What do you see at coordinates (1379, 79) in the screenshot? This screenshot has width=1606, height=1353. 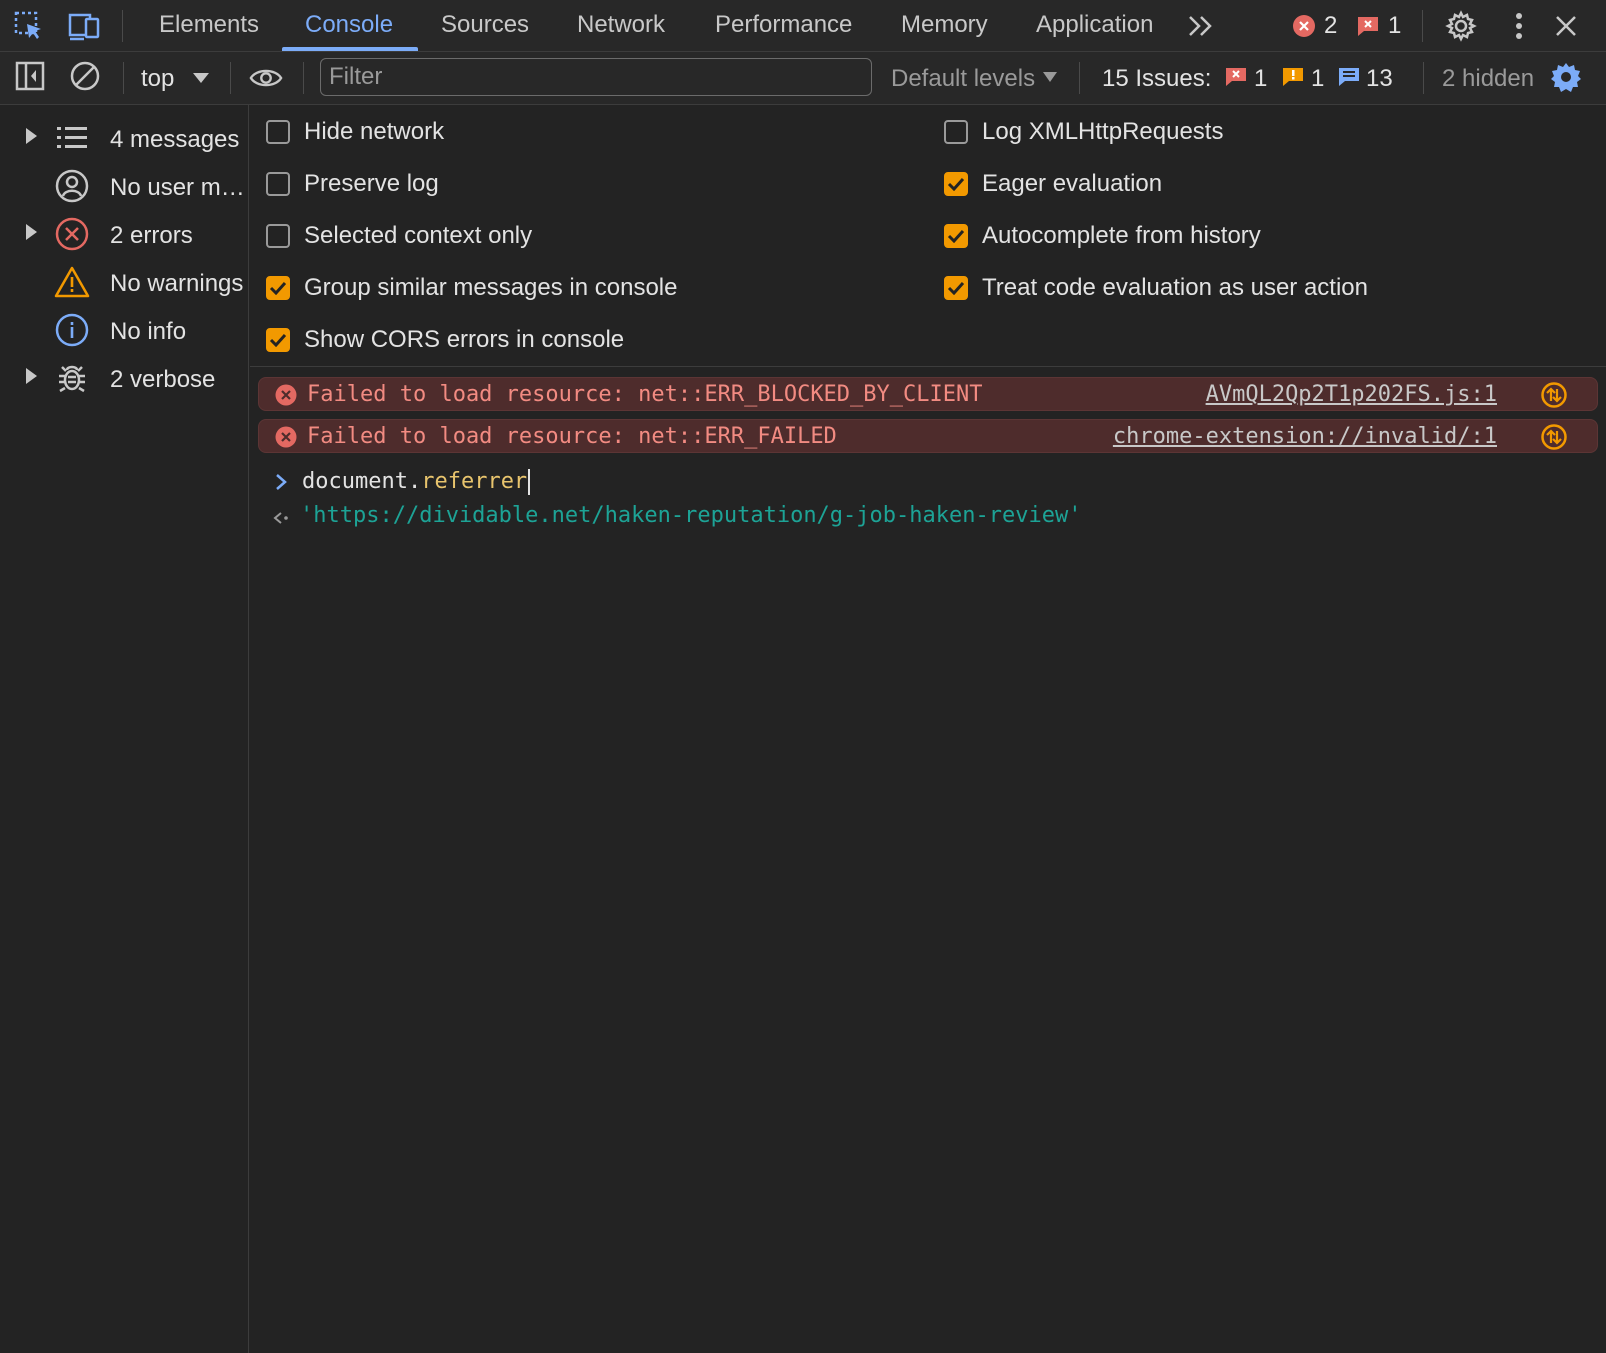 I see `issues-info-count: 13` at bounding box center [1379, 79].